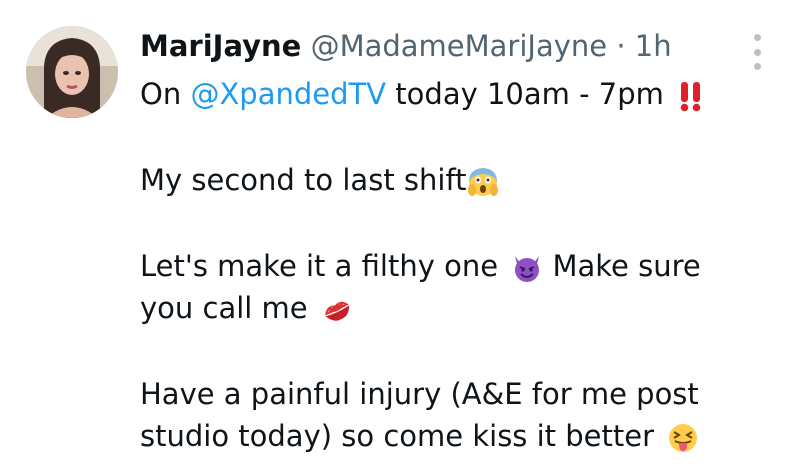 The image size is (800, 473). Describe the element at coordinates (402, 436) in the screenshot. I see `text-kiss-it-better: studio today) so come kiss it better` at that location.